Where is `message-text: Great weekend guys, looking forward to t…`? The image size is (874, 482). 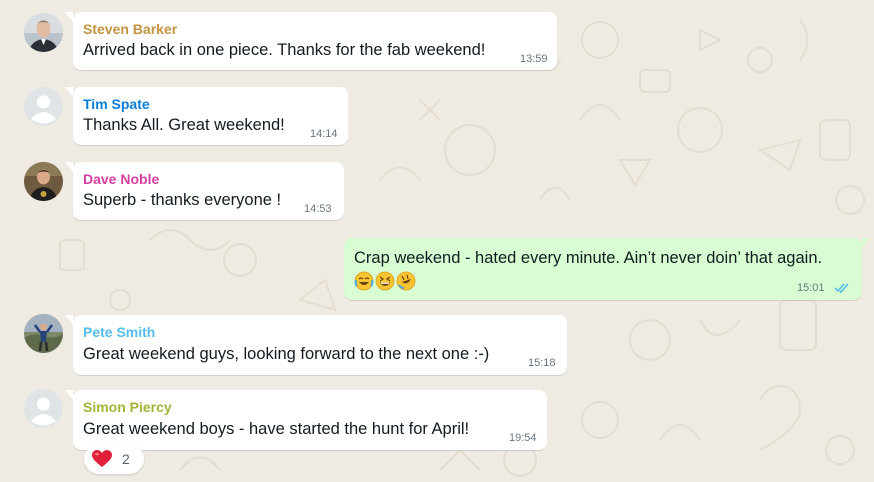
message-text: Great weekend guys, looking forward to t… is located at coordinates (286, 354).